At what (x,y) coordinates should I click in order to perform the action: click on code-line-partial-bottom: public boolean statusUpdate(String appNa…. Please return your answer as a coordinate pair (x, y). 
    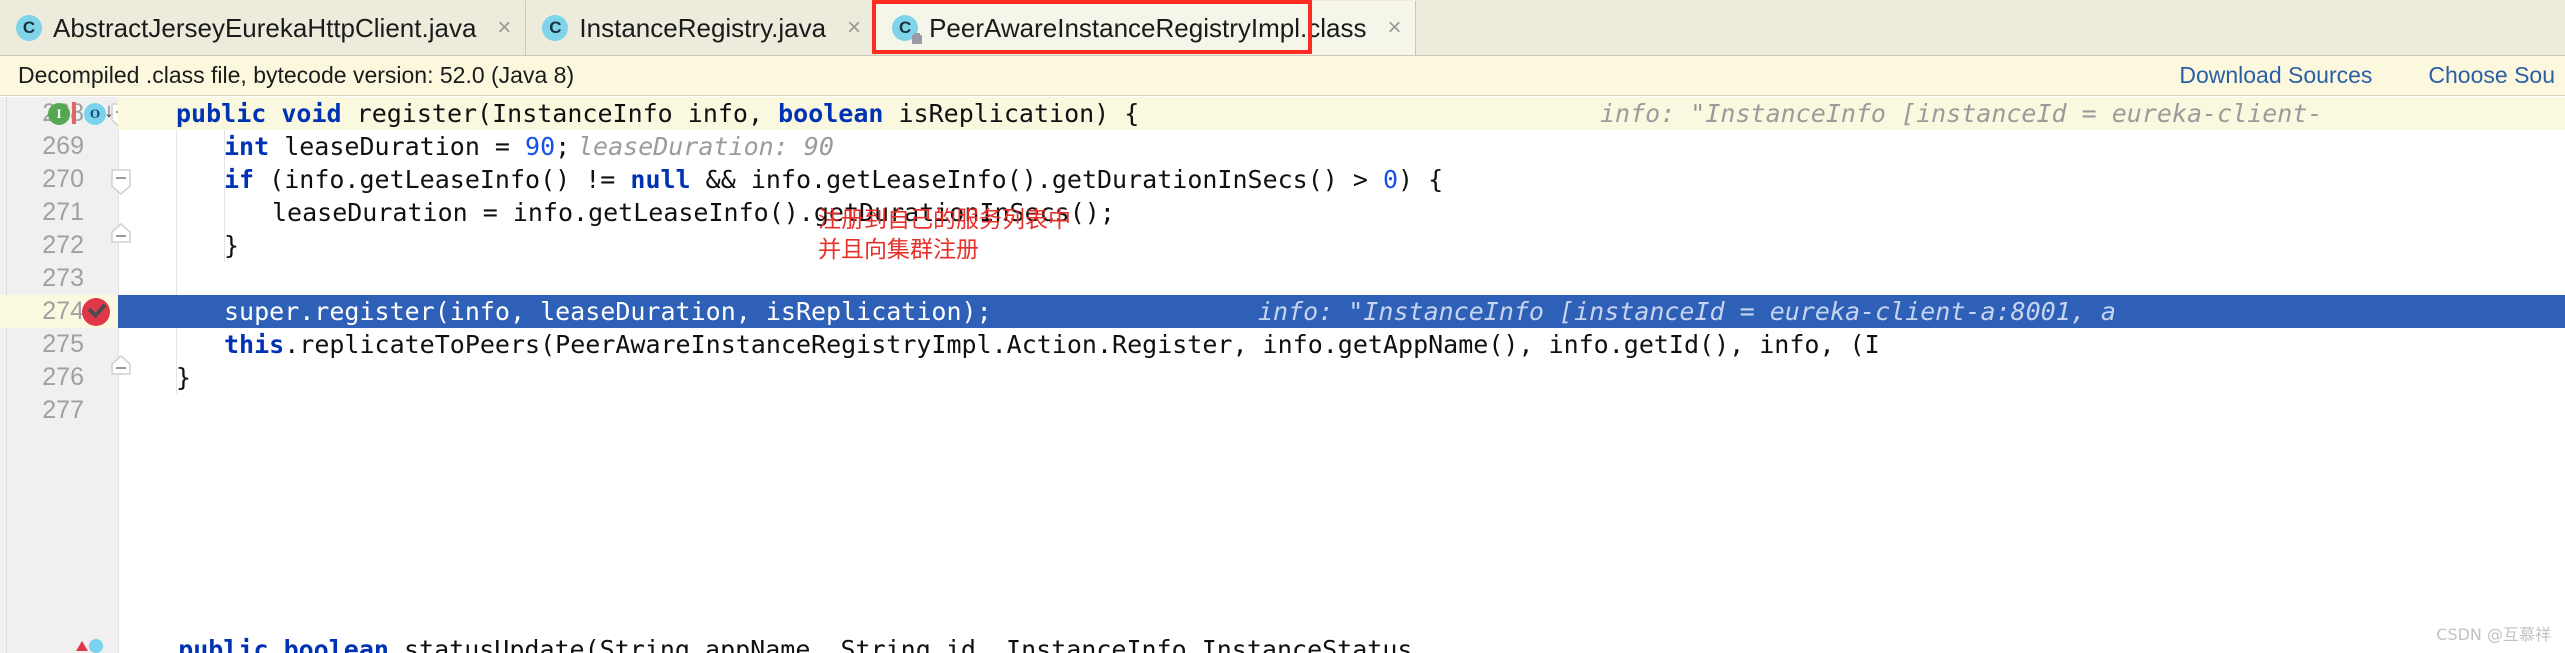
    Looking at the image, I should click on (765, 644).